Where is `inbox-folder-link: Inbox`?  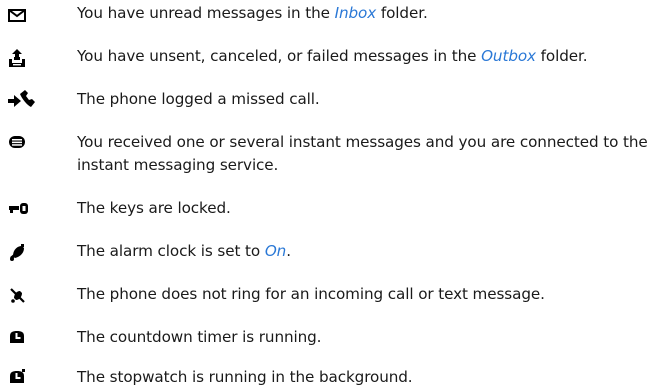
inbox-folder-link: Inbox is located at coordinates (356, 13).